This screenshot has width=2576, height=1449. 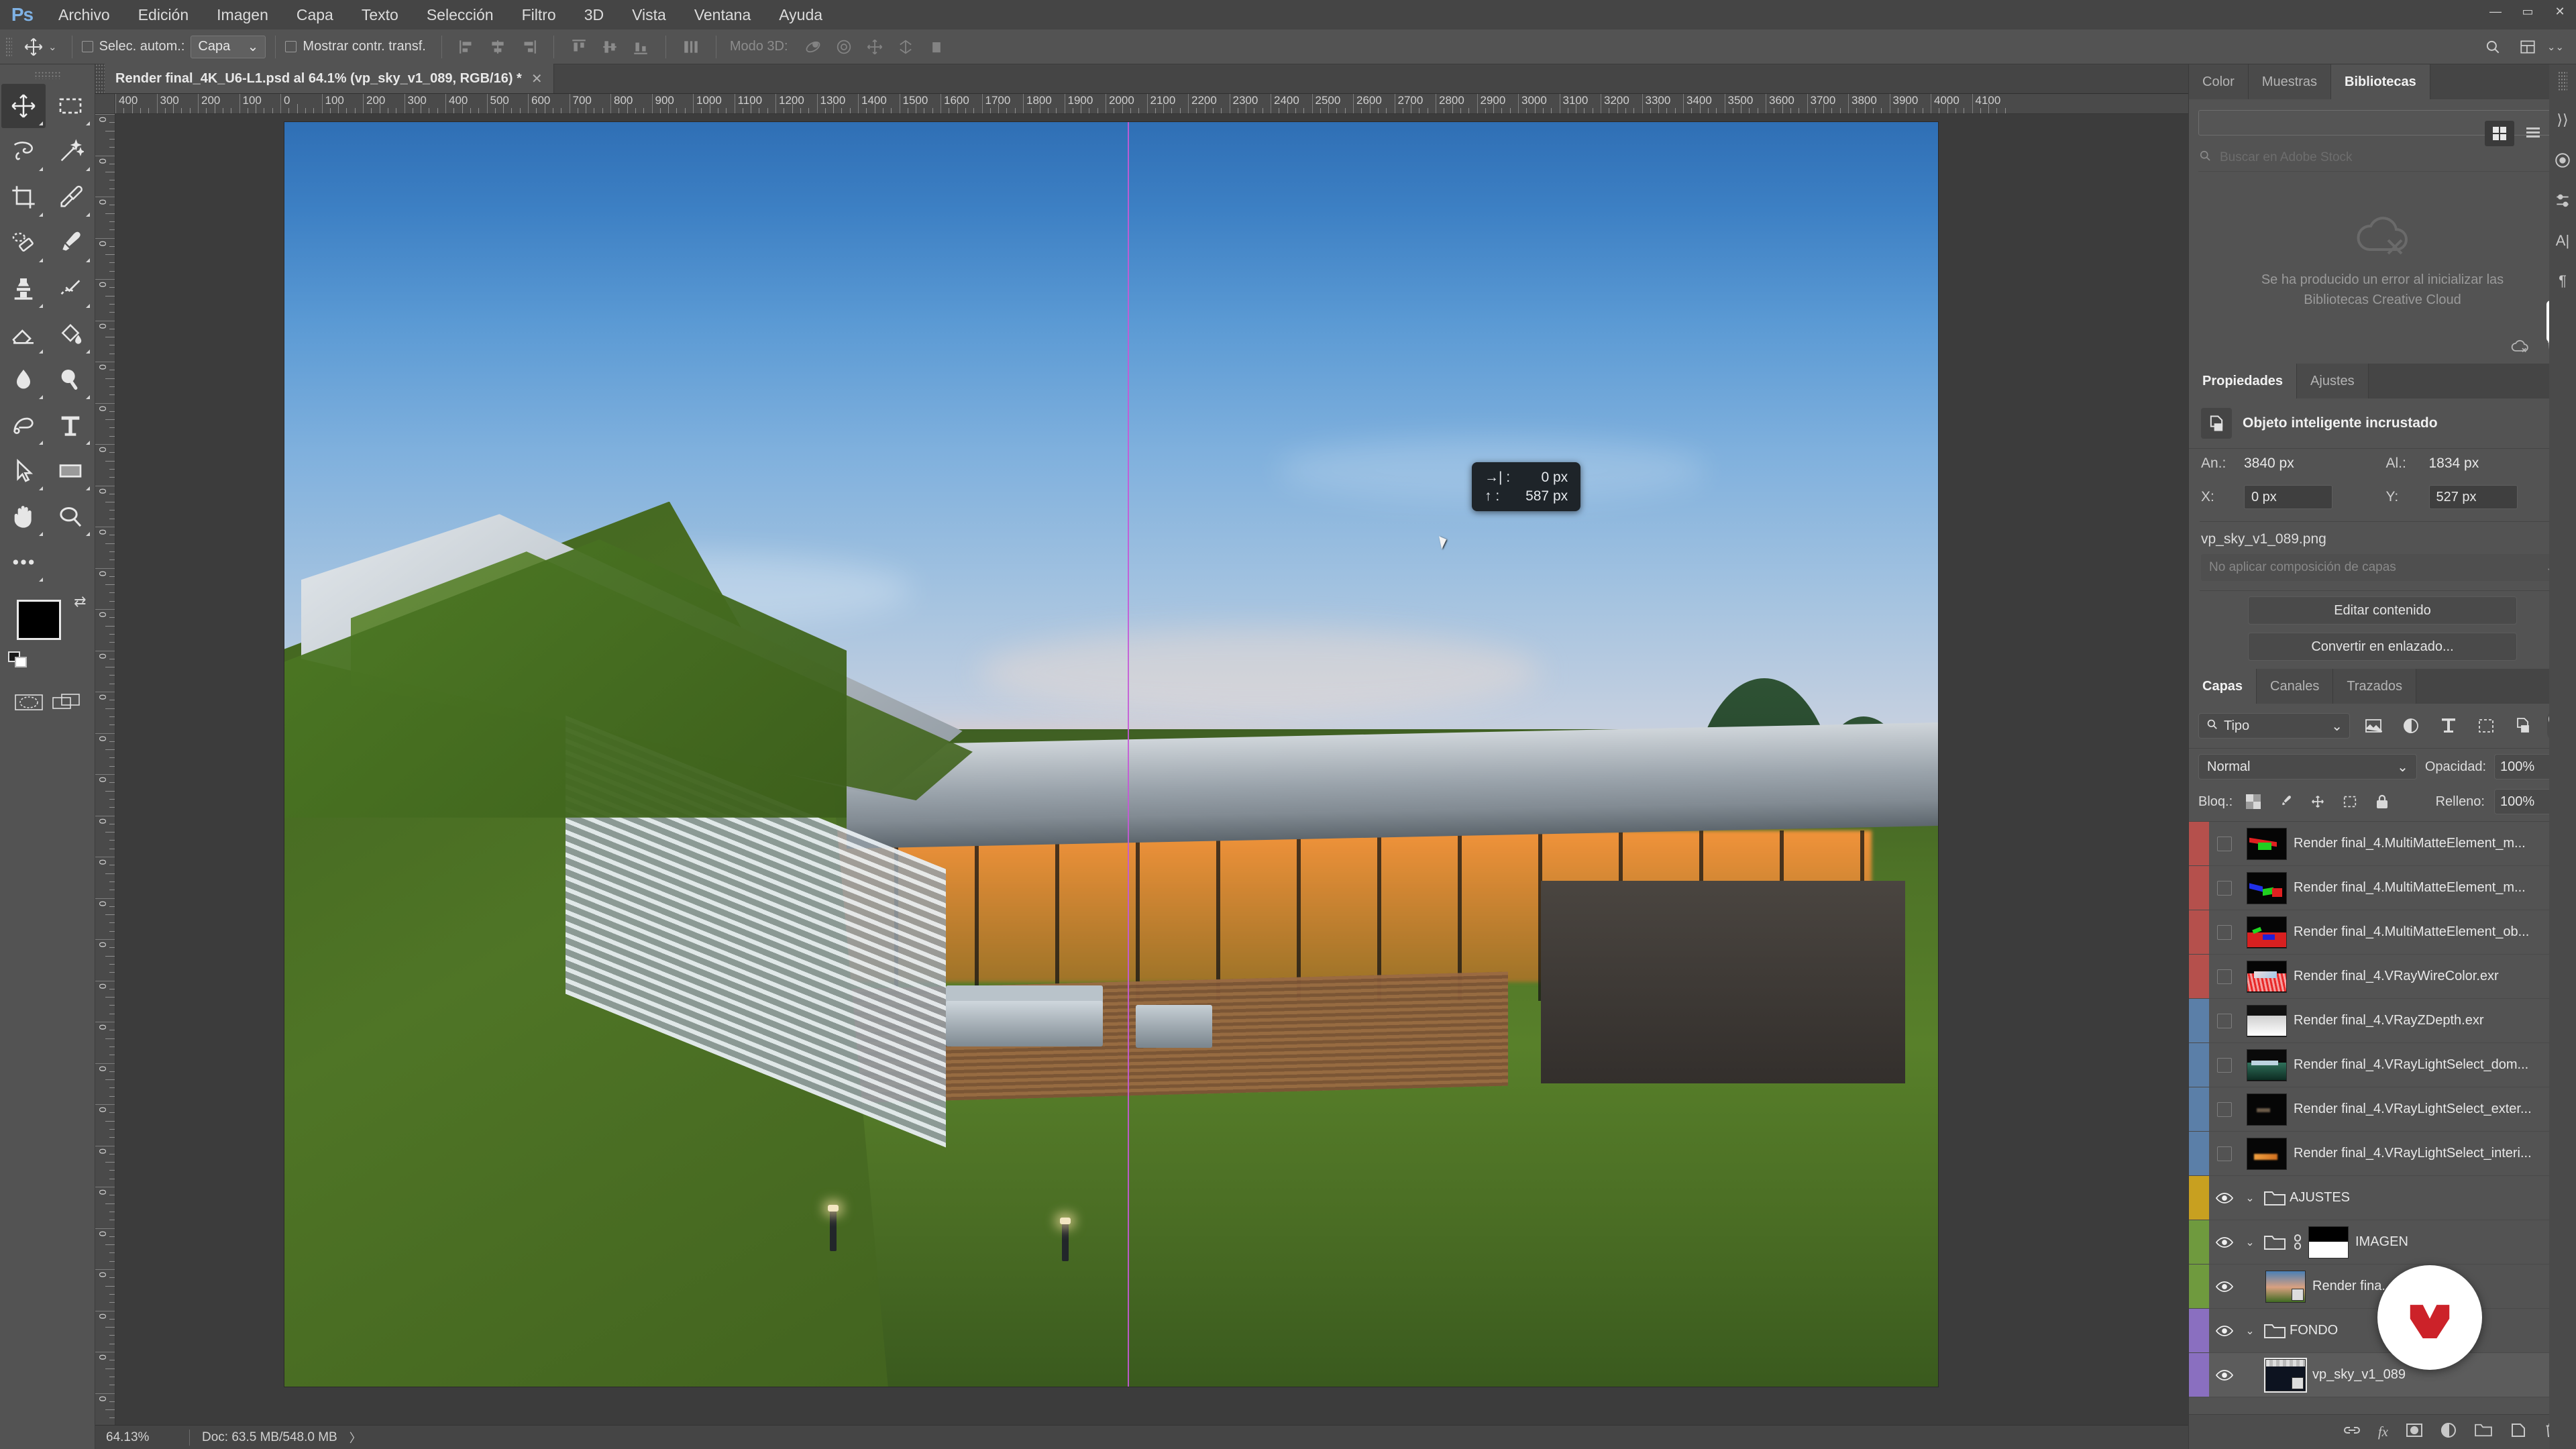 What do you see at coordinates (8, 46) in the screenshot?
I see `options-bar-grip` at bounding box center [8, 46].